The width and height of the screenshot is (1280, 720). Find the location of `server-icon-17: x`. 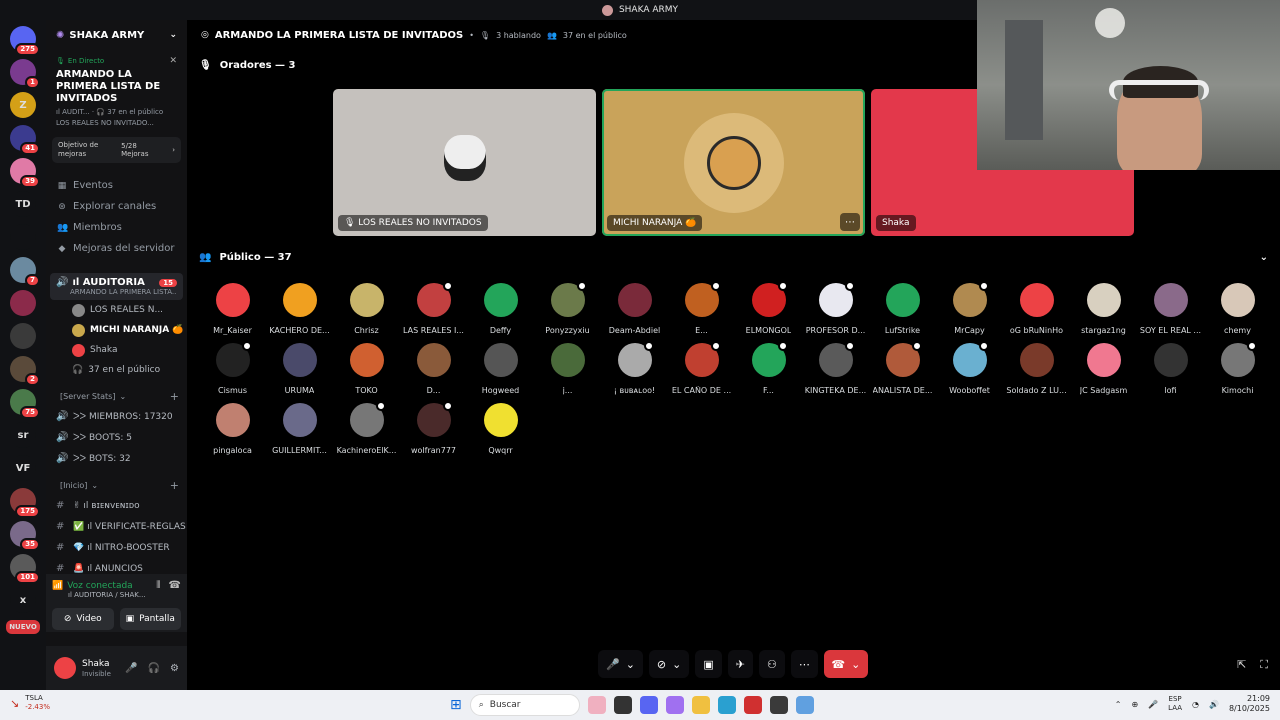

server-icon-17: x is located at coordinates (23, 600).